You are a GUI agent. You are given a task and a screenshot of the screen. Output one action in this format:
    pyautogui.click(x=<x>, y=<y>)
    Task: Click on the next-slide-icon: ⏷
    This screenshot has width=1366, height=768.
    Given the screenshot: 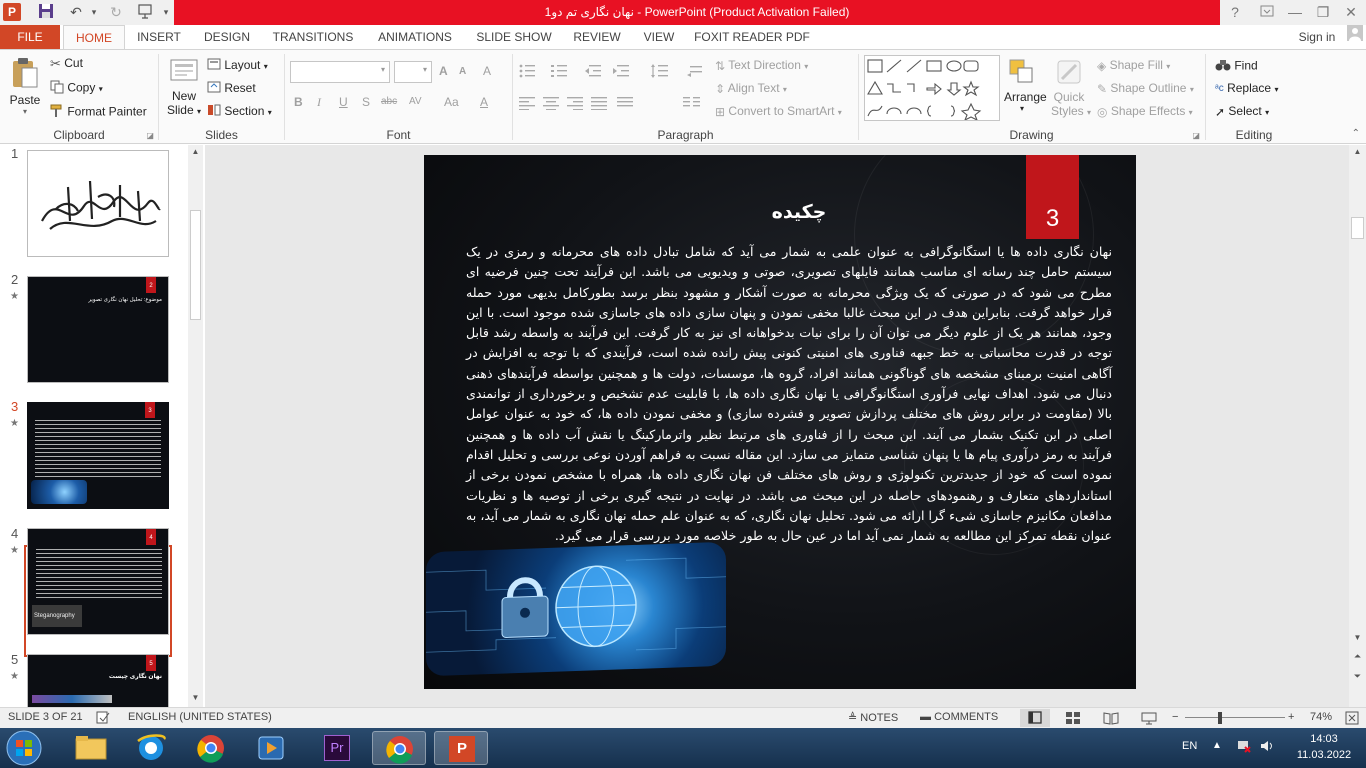 What is the action you would take?
    pyautogui.click(x=1357, y=678)
    